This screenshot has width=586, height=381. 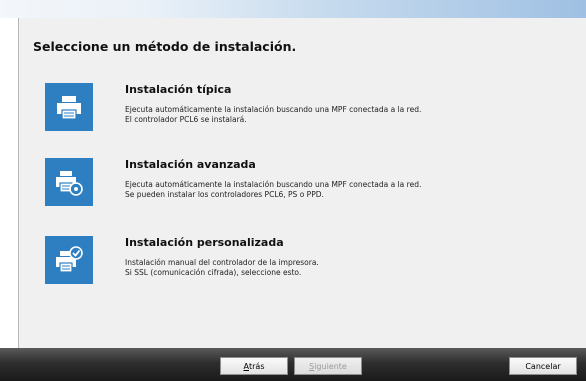 I want to click on next-label: iguiente, so click(x=330, y=366).